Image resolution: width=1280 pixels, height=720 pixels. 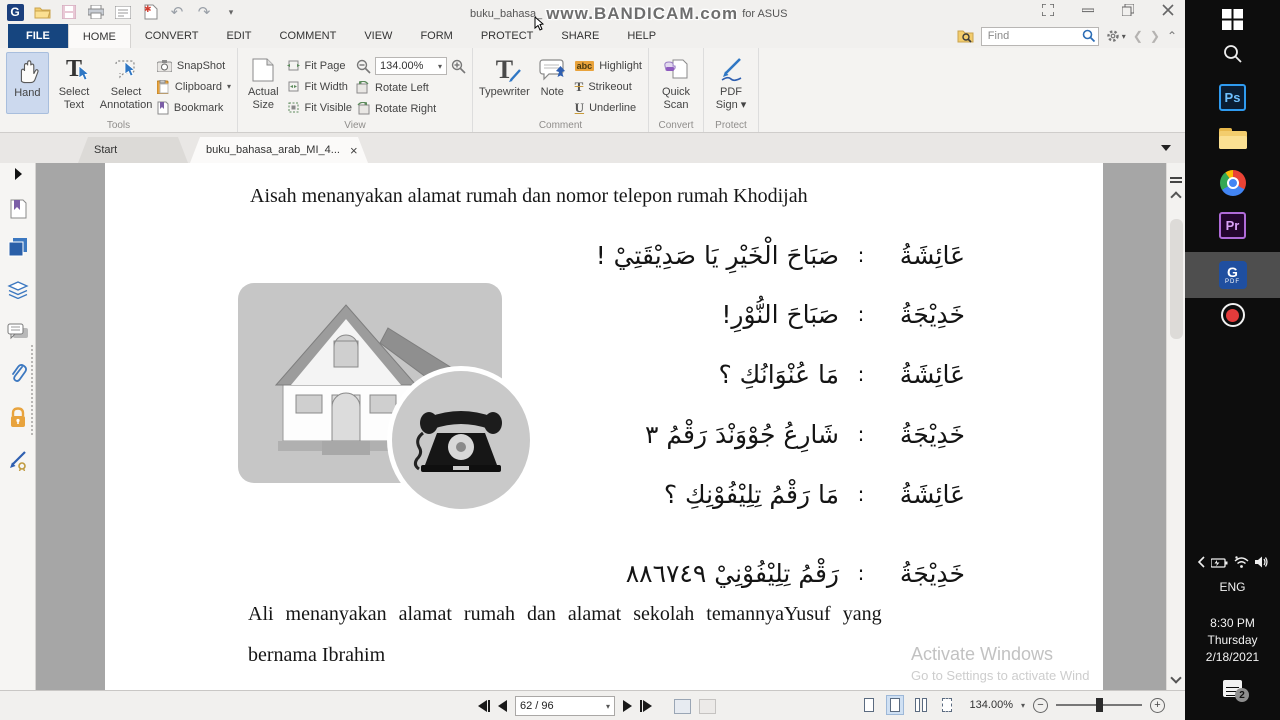 I want to click on tray-expand-chevron-icon, so click(x=1201, y=562).